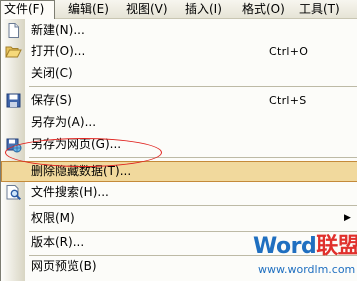 This screenshot has width=357, height=281. Describe the element at coordinates (51, 100) in the screenshot. I see `menu-item-label: 保存(S)` at that location.